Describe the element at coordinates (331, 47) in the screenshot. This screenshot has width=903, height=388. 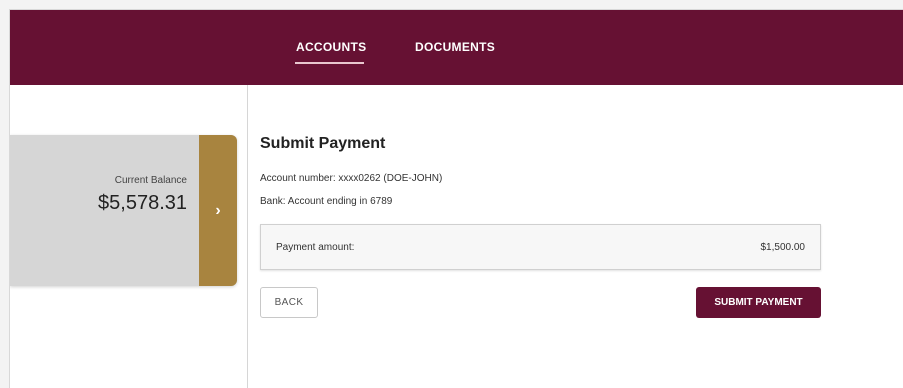
I see `tab-accounts: ACCOUNTS` at that location.